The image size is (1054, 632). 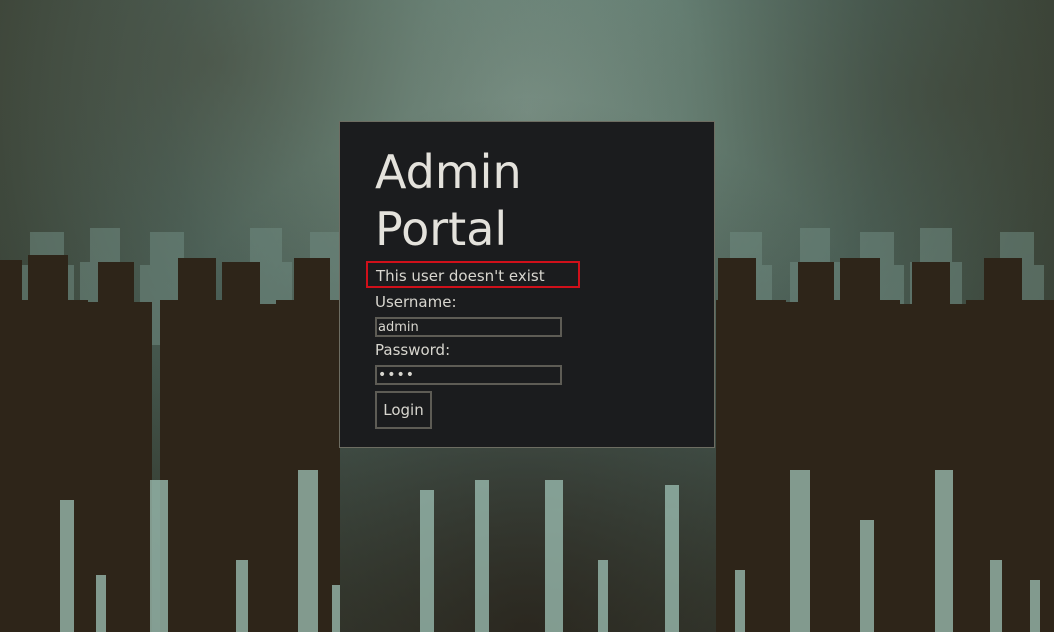 I want to click on password-label: Password:, so click(x=413, y=350).